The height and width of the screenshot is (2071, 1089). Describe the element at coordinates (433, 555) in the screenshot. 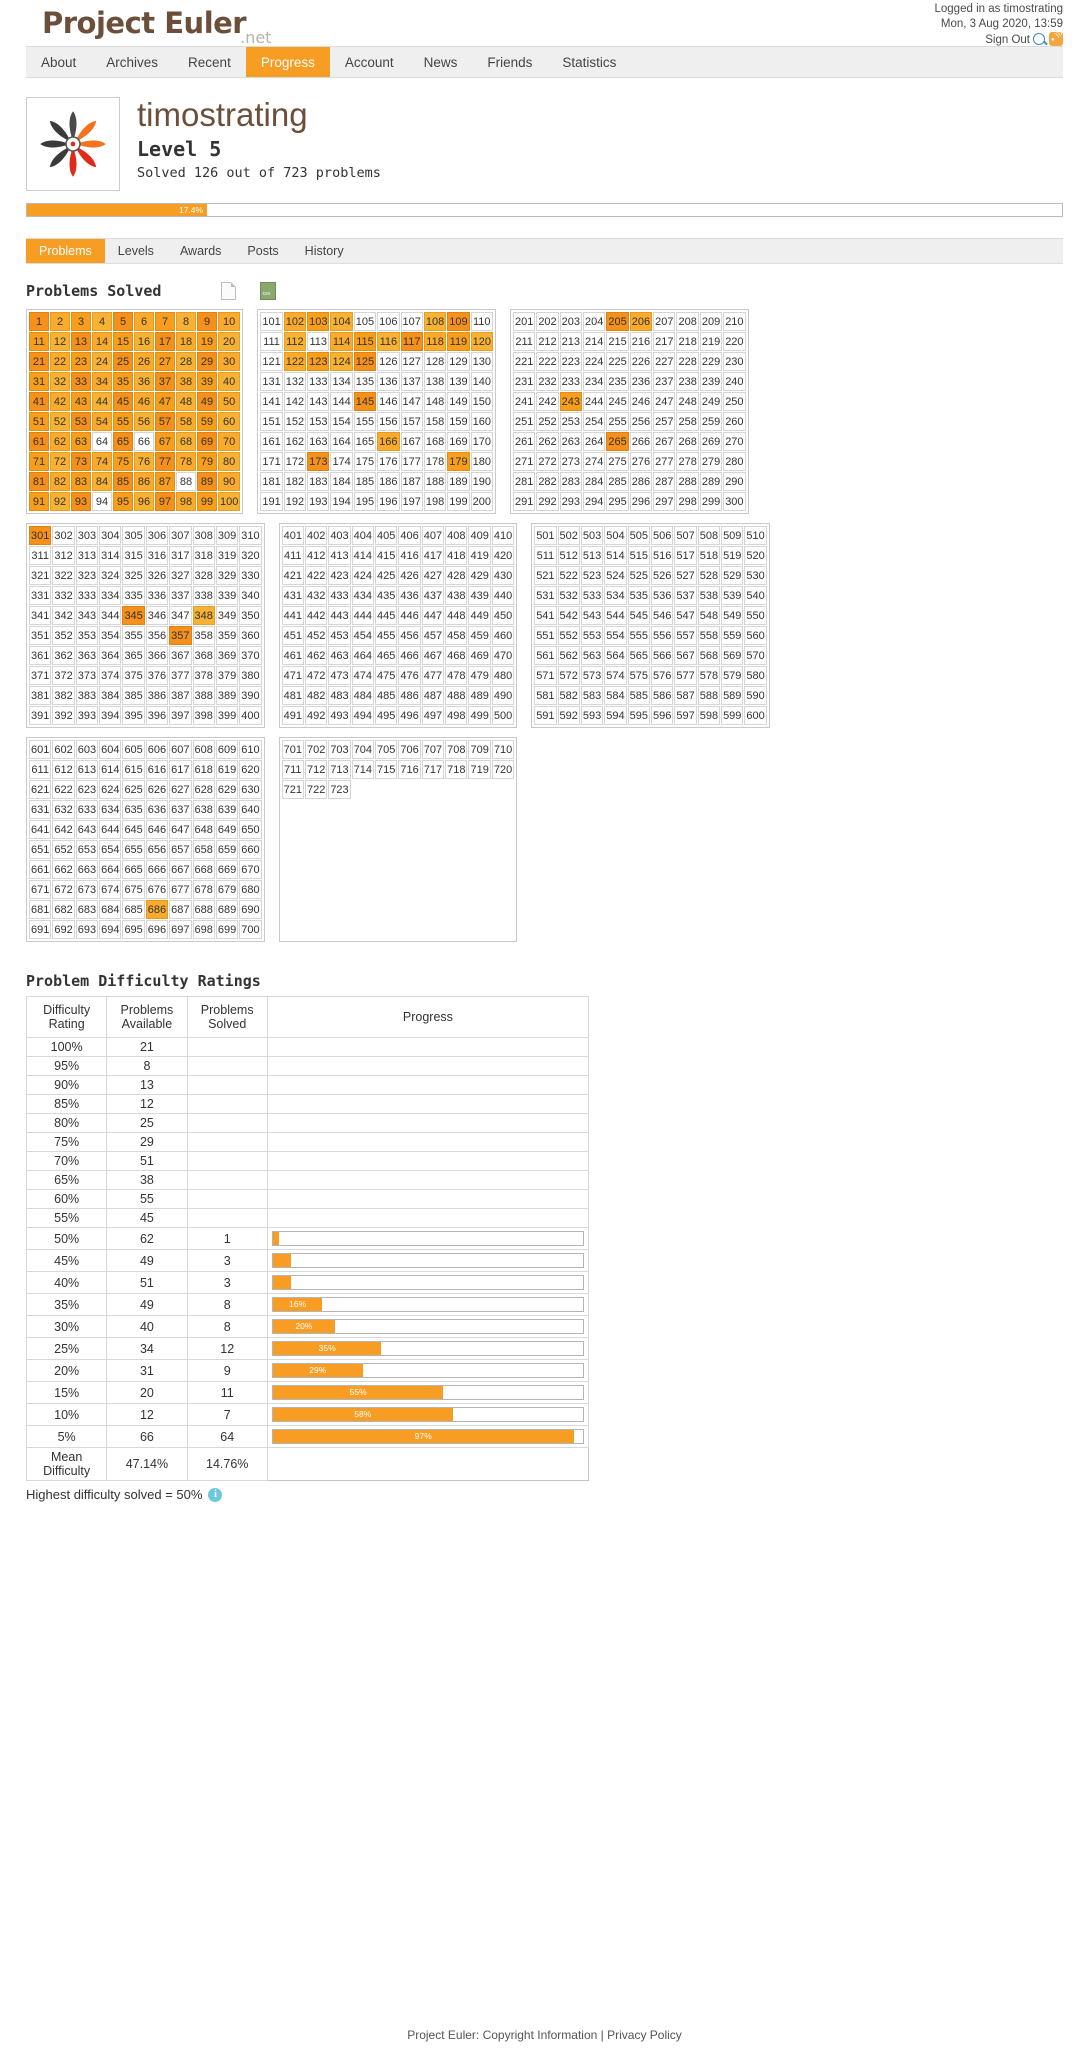

I see `problem-cell: 417` at that location.